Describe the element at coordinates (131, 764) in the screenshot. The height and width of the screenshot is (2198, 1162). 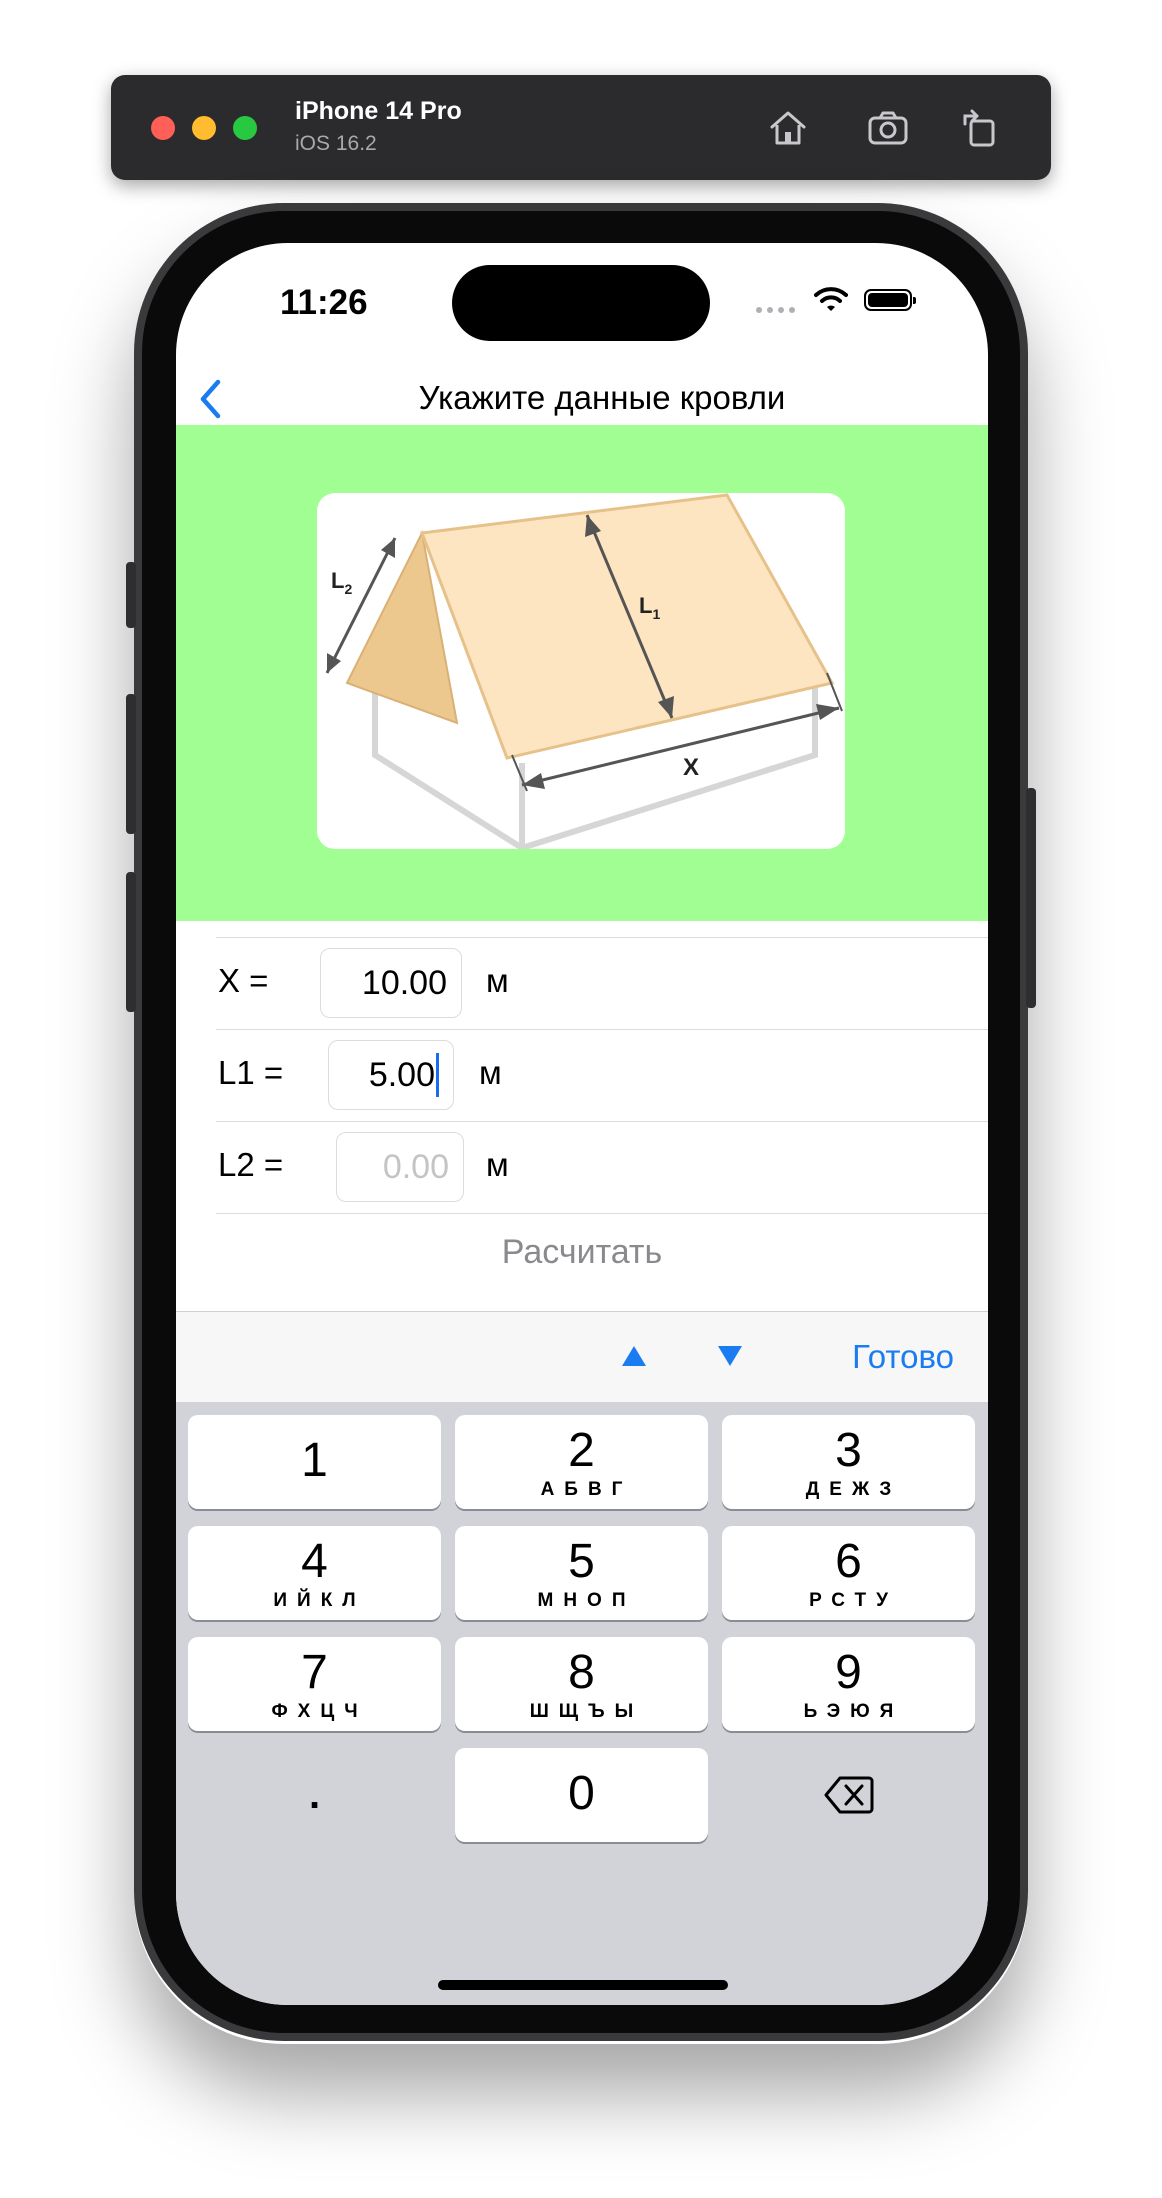
I see `volume-up-button` at that location.